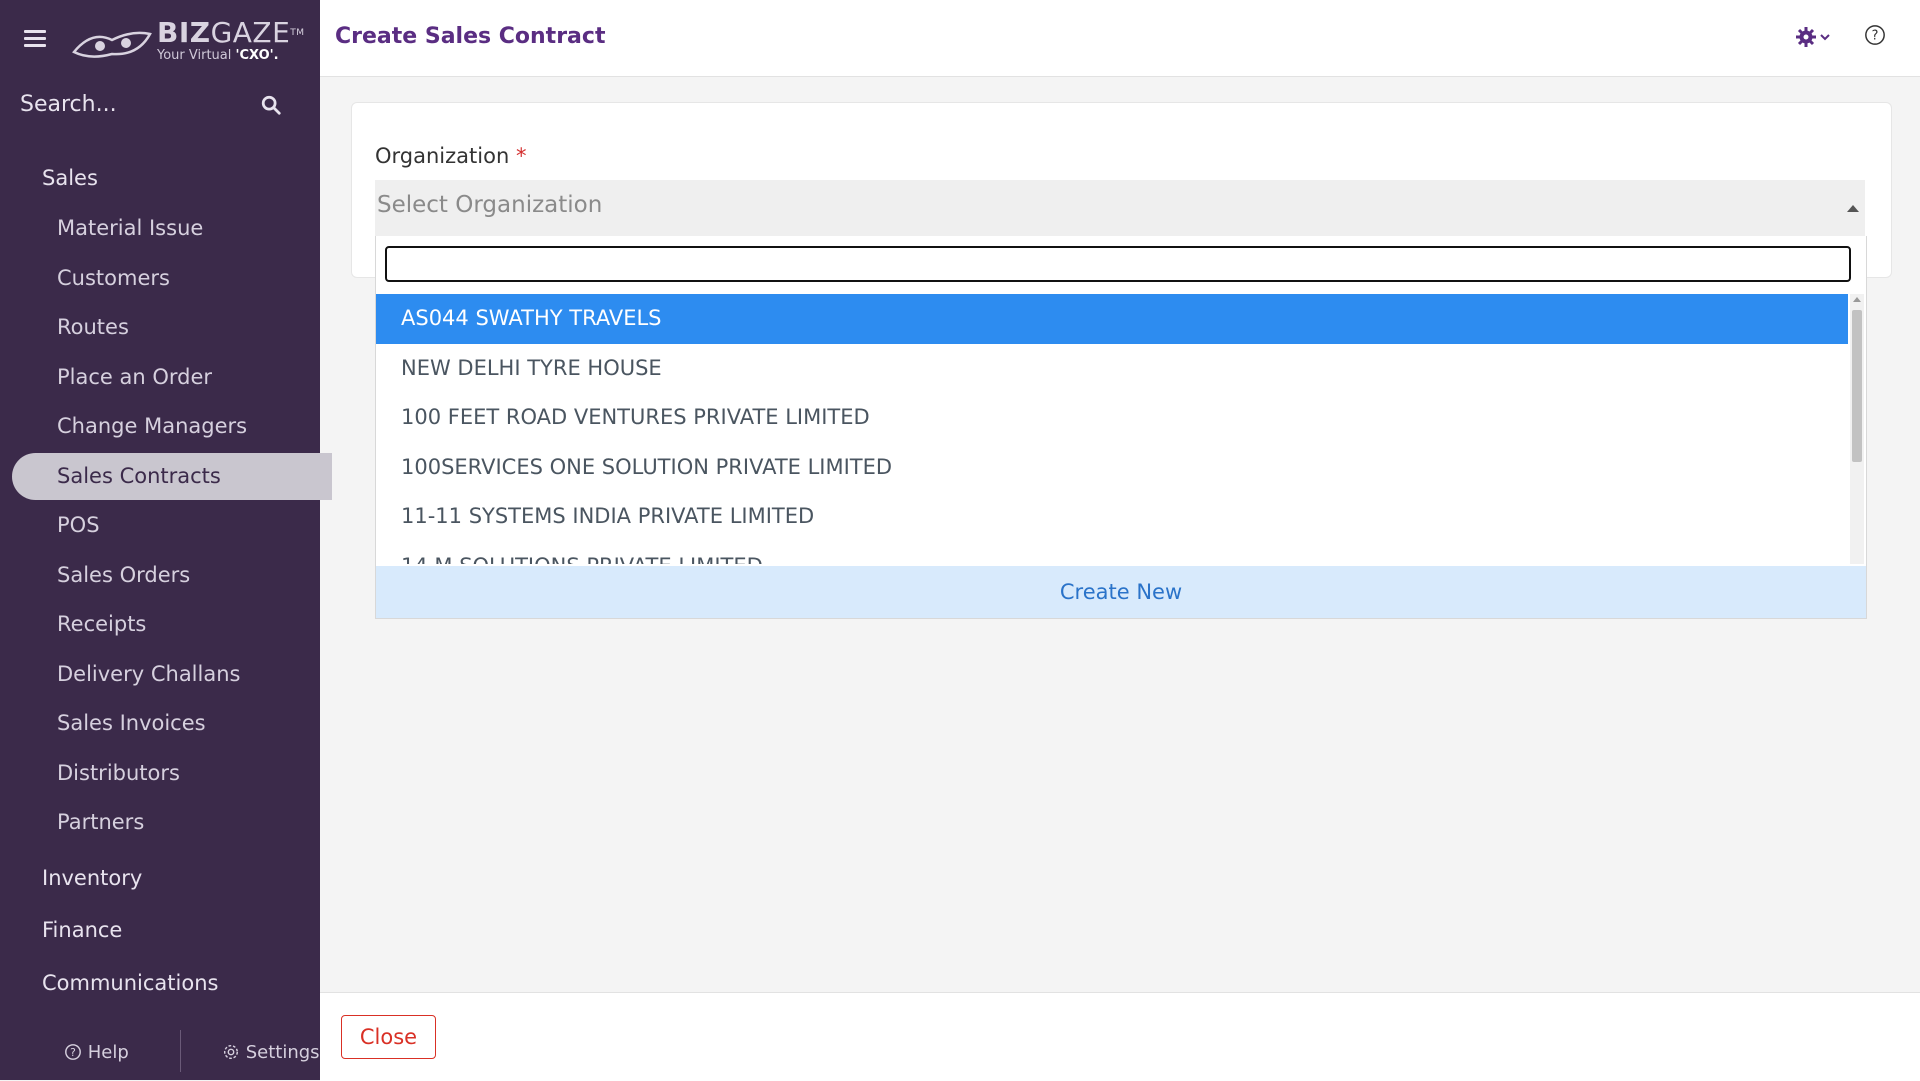 The height and width of the screenshot is (1081, 1920). Describe the element at coordinates (196, 55) in the screenshot. I see `logo-tagline: Your Virtual` at that location.